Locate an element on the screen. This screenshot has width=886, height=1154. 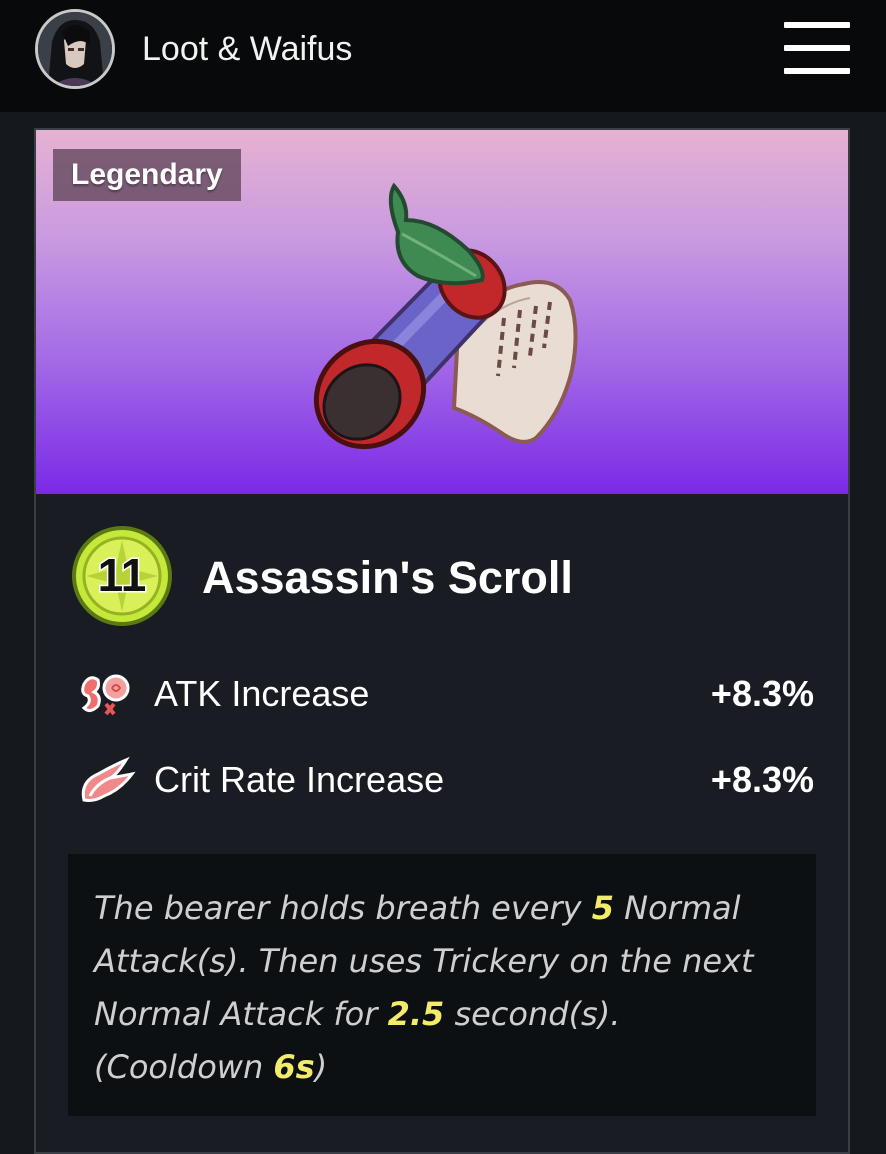
description-highlight: 5 is located at coordinates (602, 908).